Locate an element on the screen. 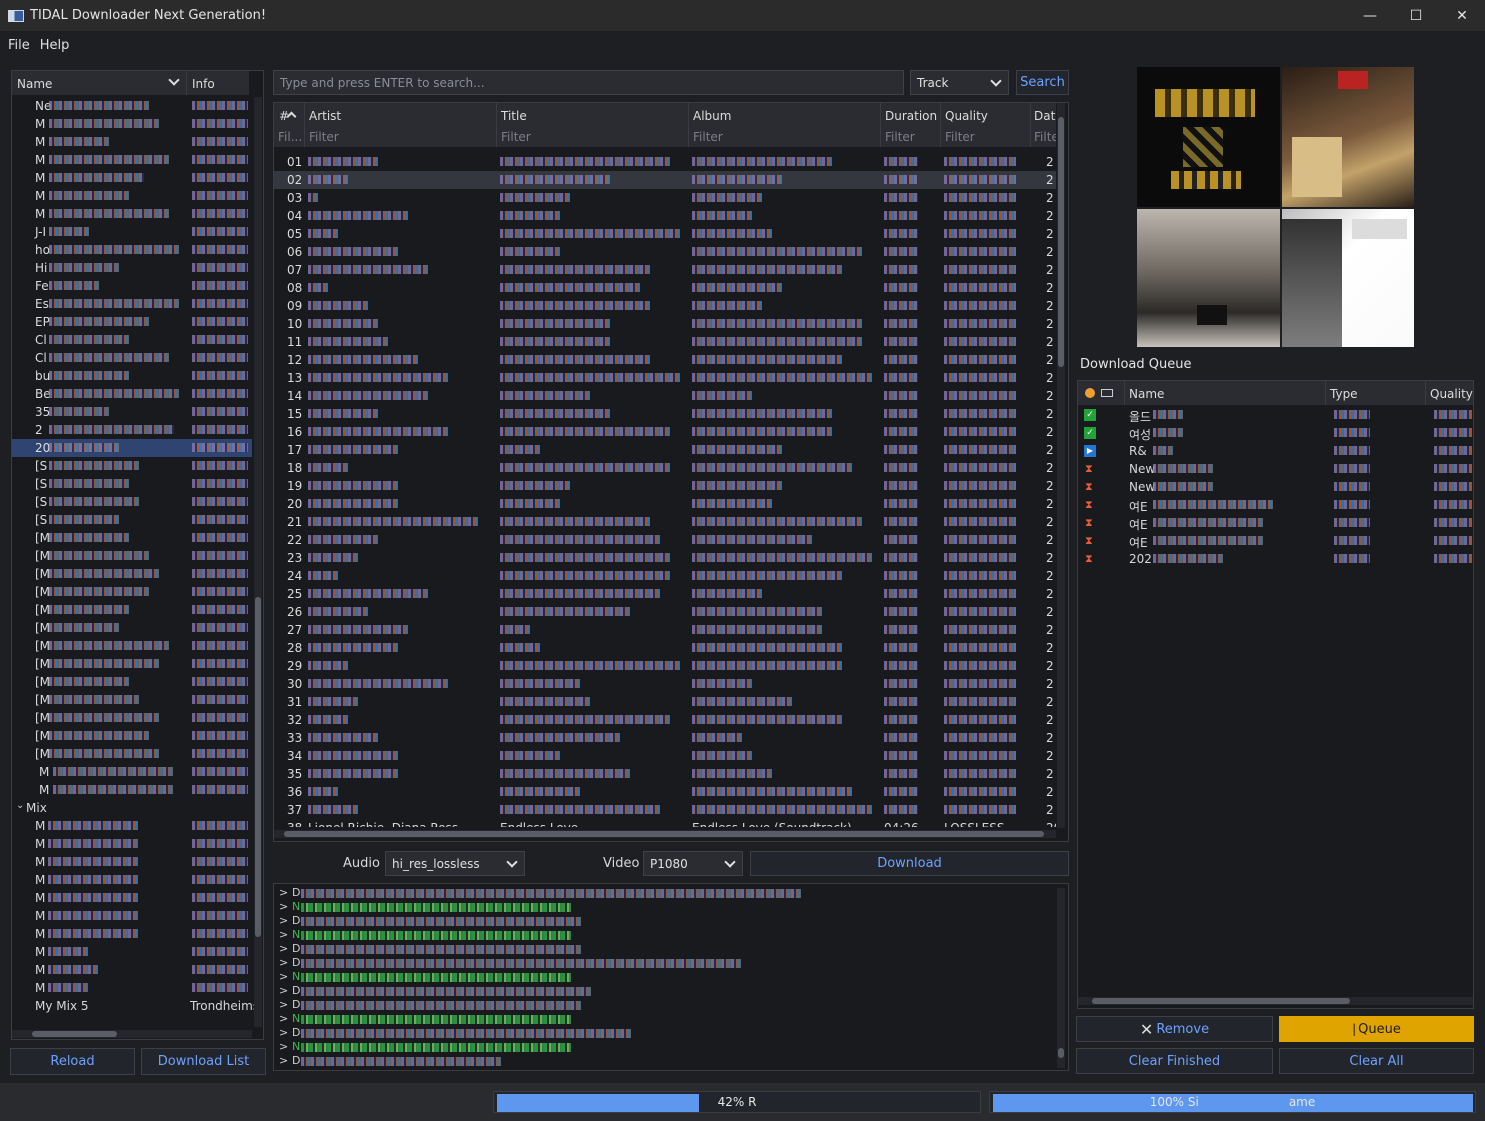 This screenshot has height=1121, width=1485. search-button: Search is located at coordinates (1042, 82).